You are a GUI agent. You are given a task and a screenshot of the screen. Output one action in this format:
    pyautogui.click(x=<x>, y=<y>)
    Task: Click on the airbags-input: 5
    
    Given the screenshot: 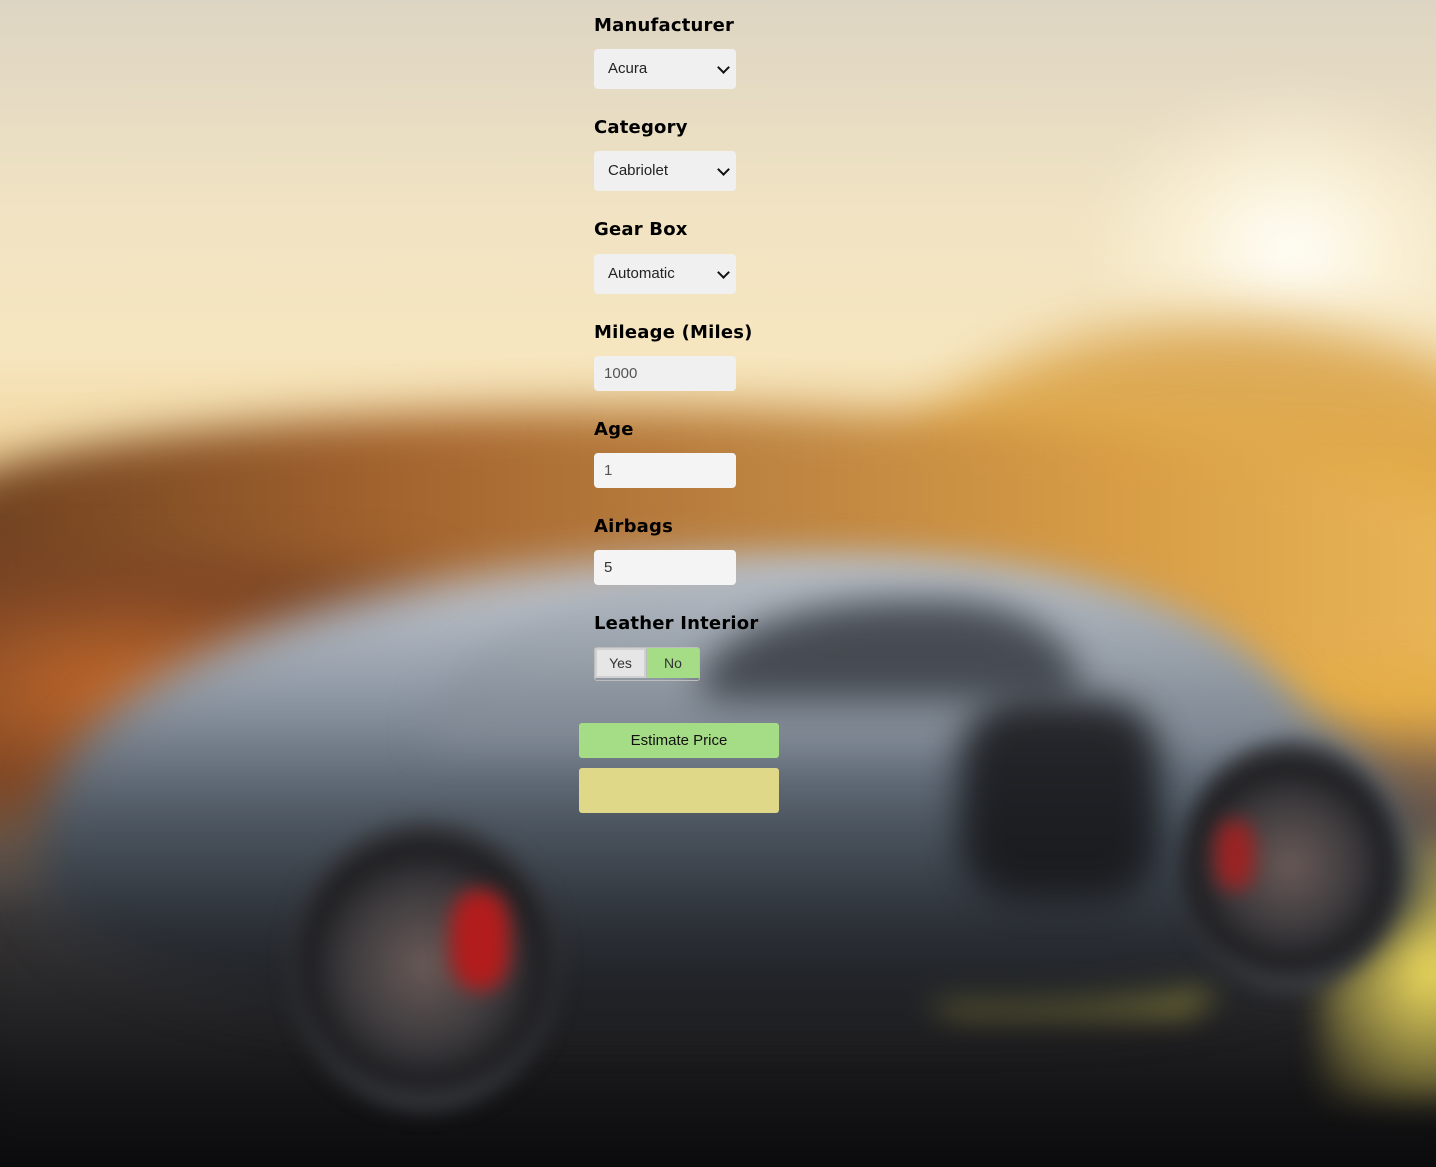 What is the action you would take?
    pyautogui.click(x=665, y=567)
    